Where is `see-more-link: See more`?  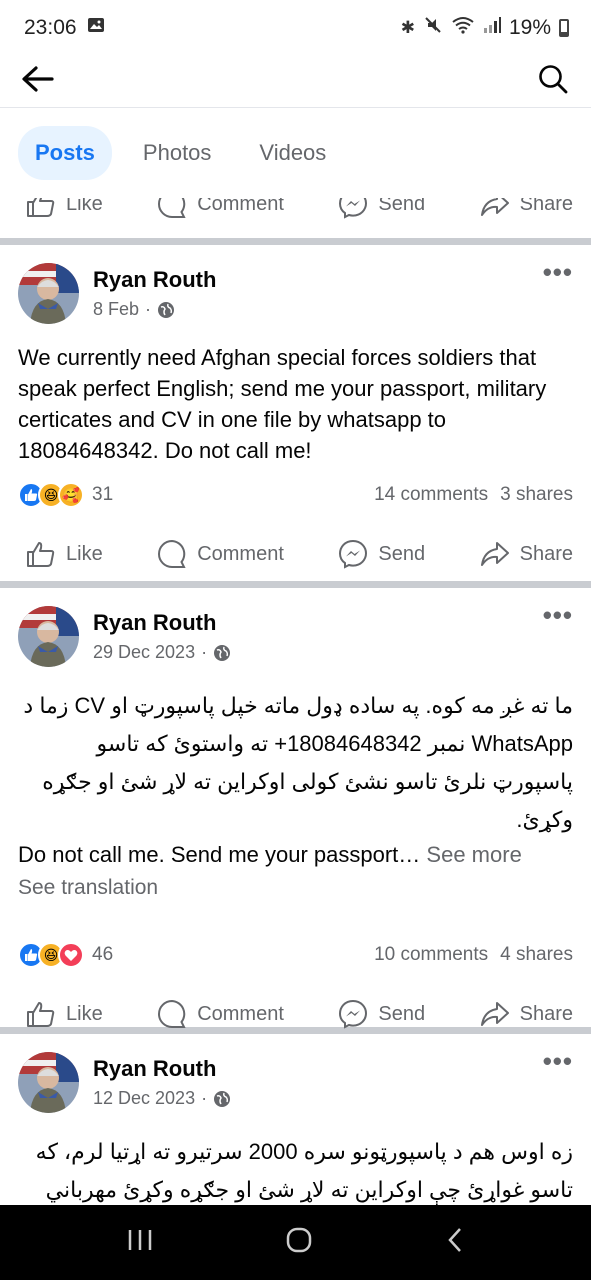 see-more-link: See more is located at coordinates (473, 854).